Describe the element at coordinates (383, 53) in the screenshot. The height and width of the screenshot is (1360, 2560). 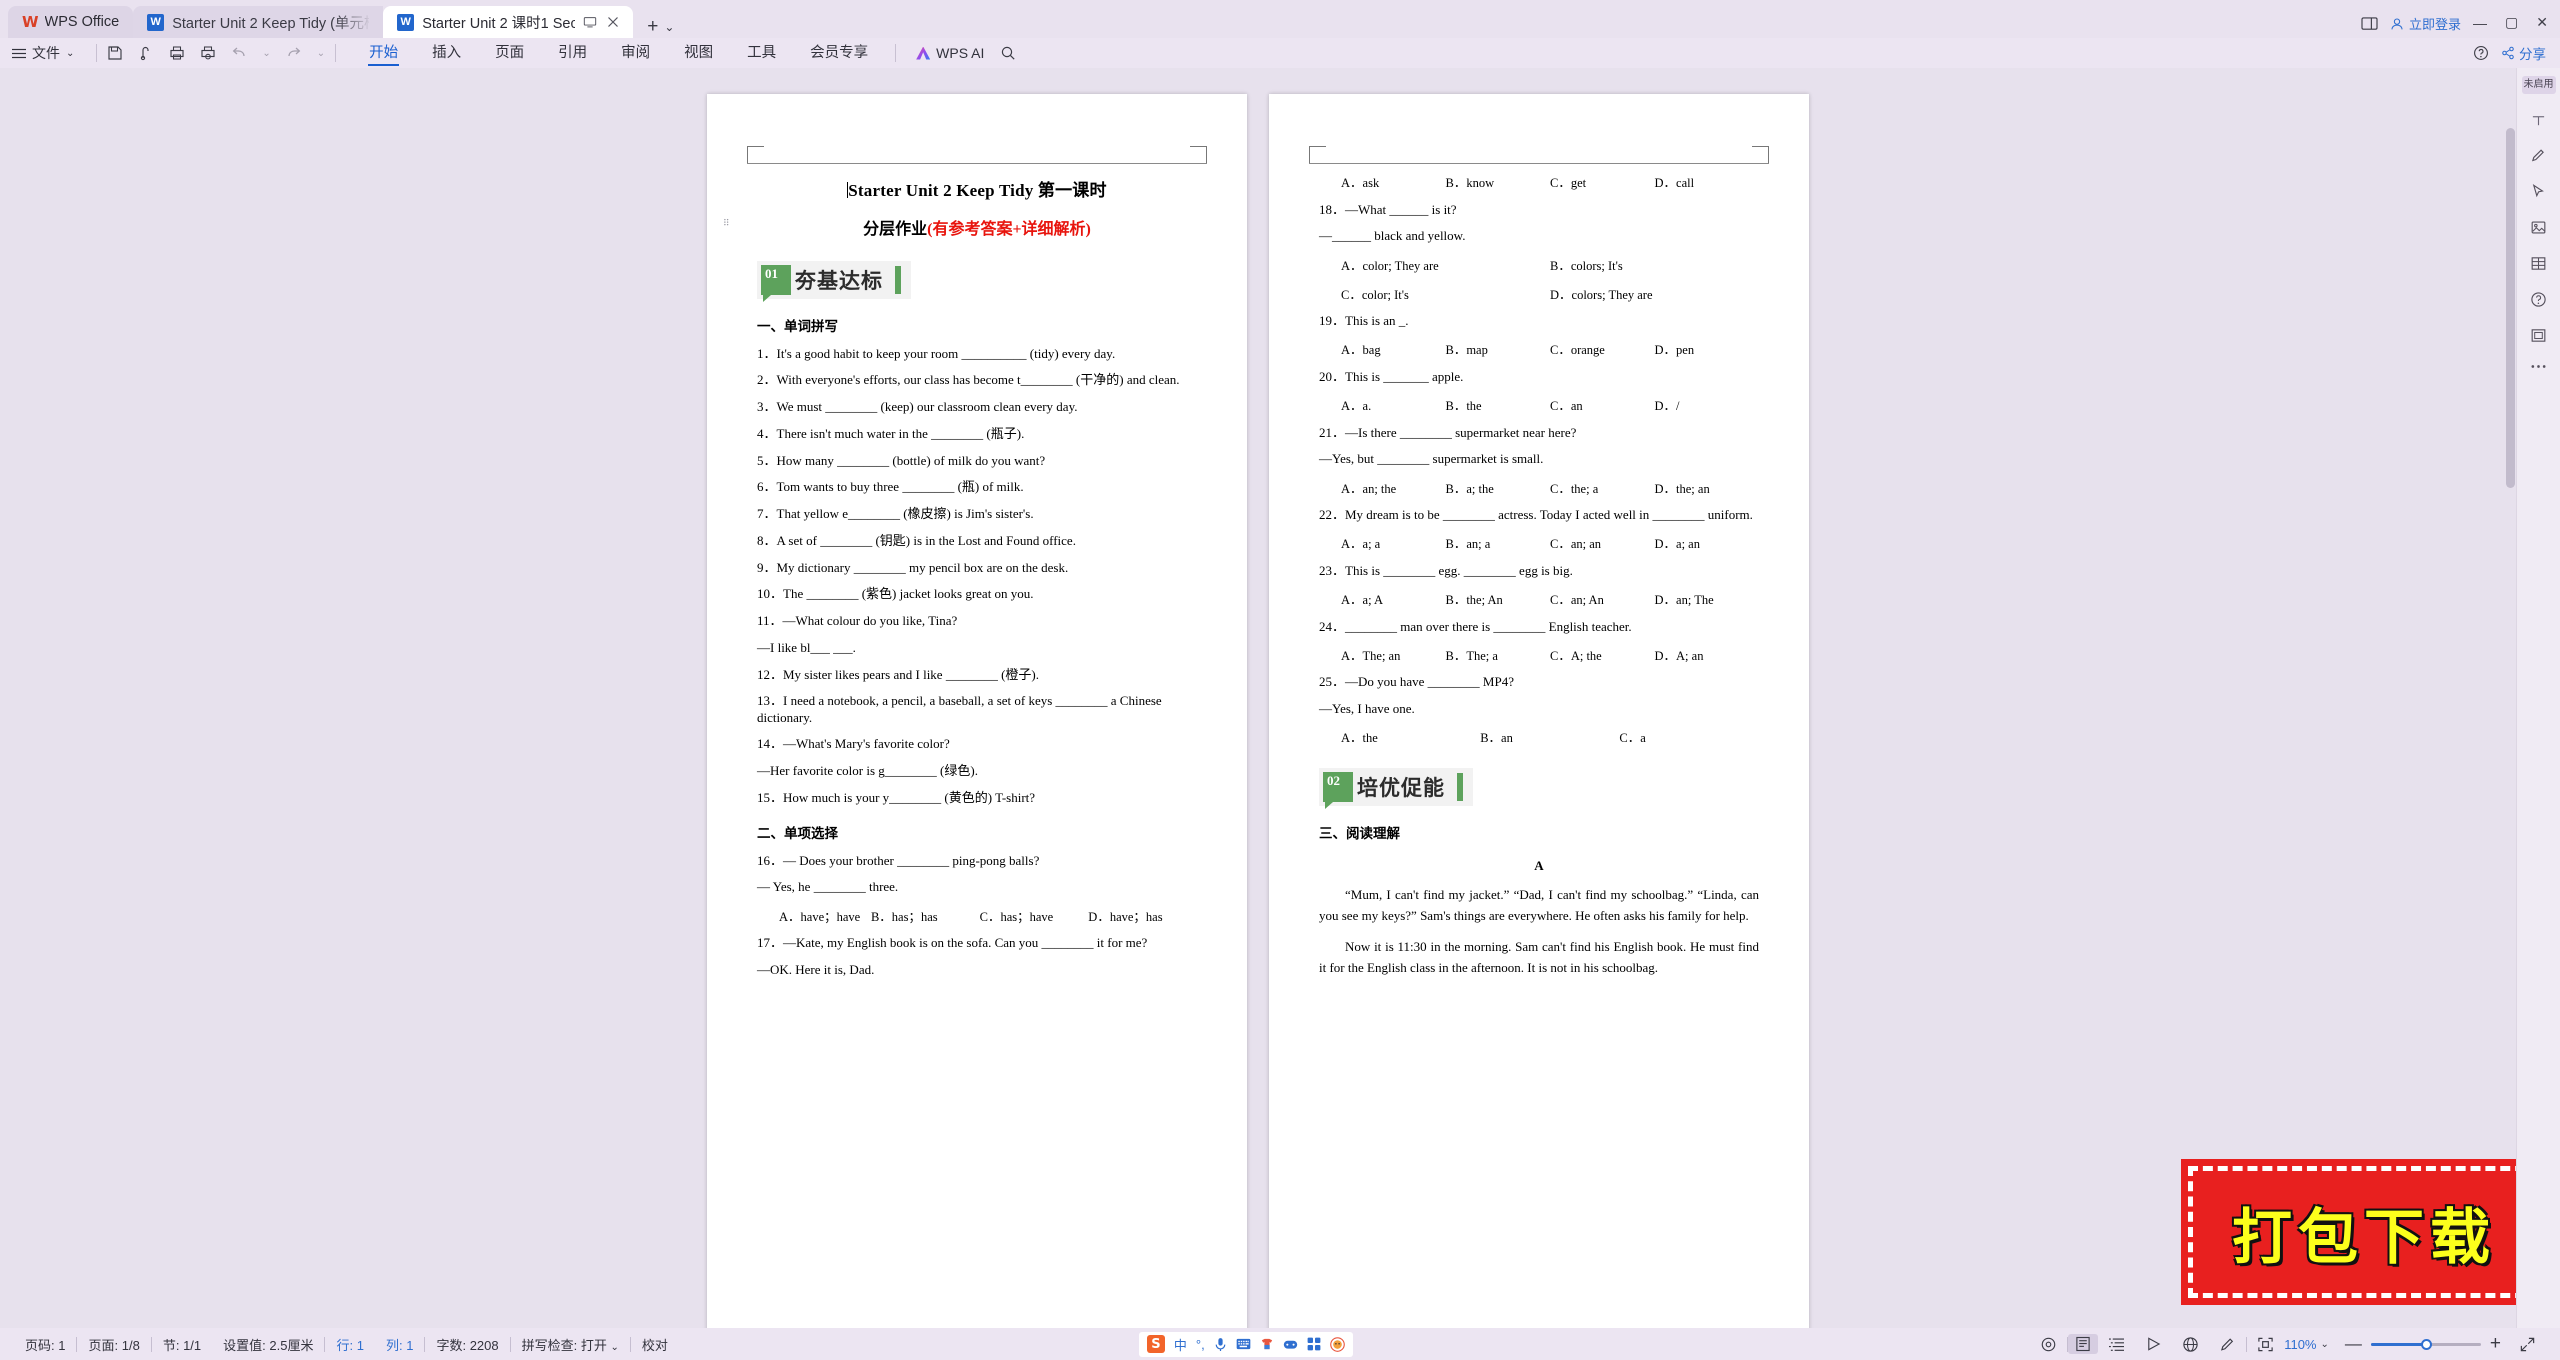
I see `ribbon-tab-start: 开始` at that location.